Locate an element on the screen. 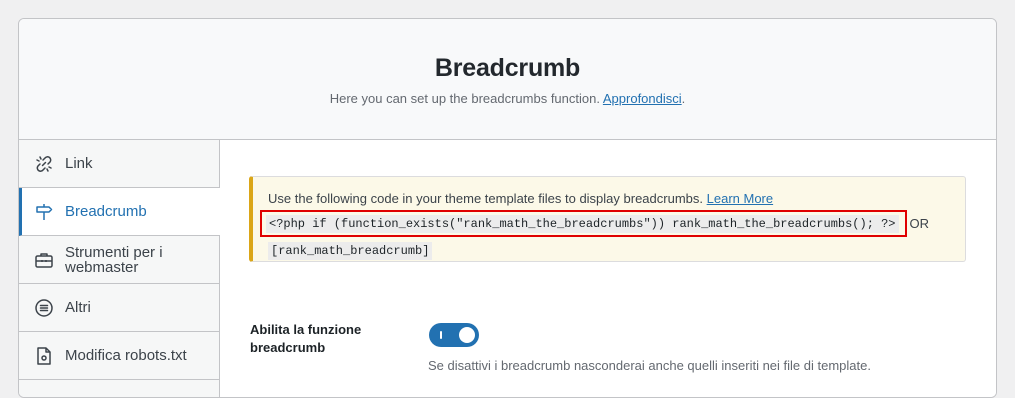 Image resolution: width=1015 pixels, height=398 pixels. sidebar-item-webmaster-tools: Strumenti per i webmaster is located at coordinates (119, 260).